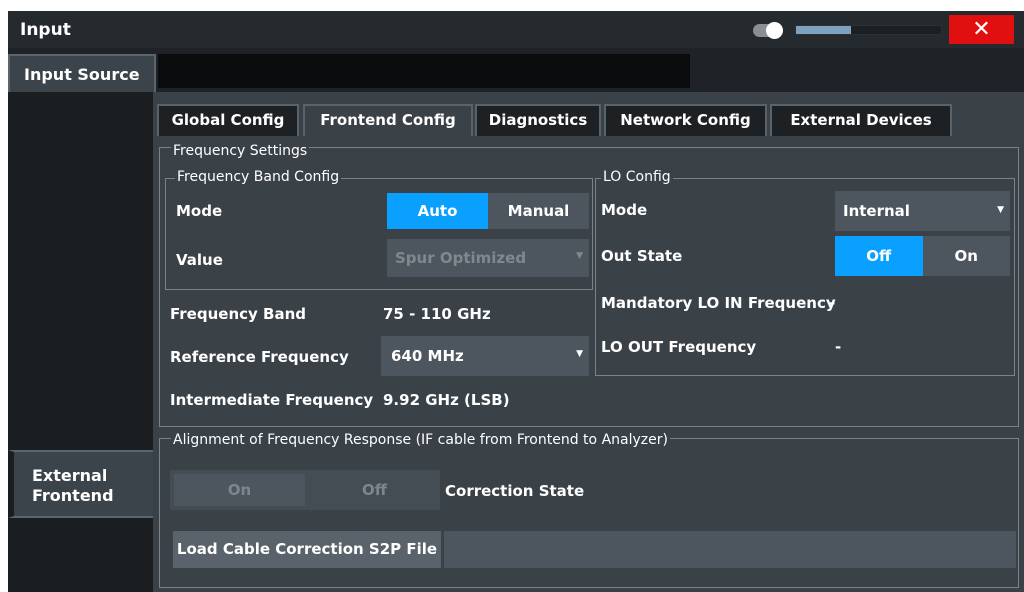  I want to click on tab-input-source: Input Source, so click(82, 73).